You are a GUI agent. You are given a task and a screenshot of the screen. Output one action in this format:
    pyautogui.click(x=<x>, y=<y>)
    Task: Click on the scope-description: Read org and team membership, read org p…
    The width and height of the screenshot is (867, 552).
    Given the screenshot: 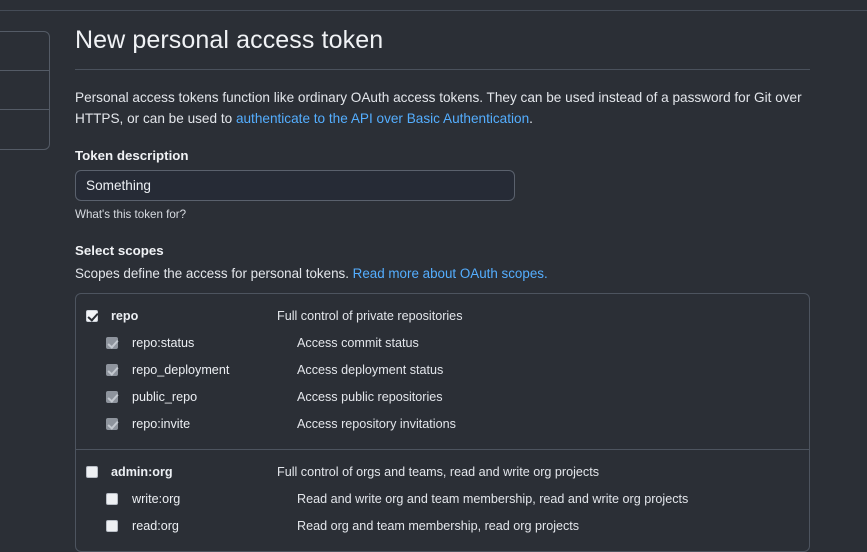 What is the action you would take?
    pyautogui.click(x=438, y=526)
    